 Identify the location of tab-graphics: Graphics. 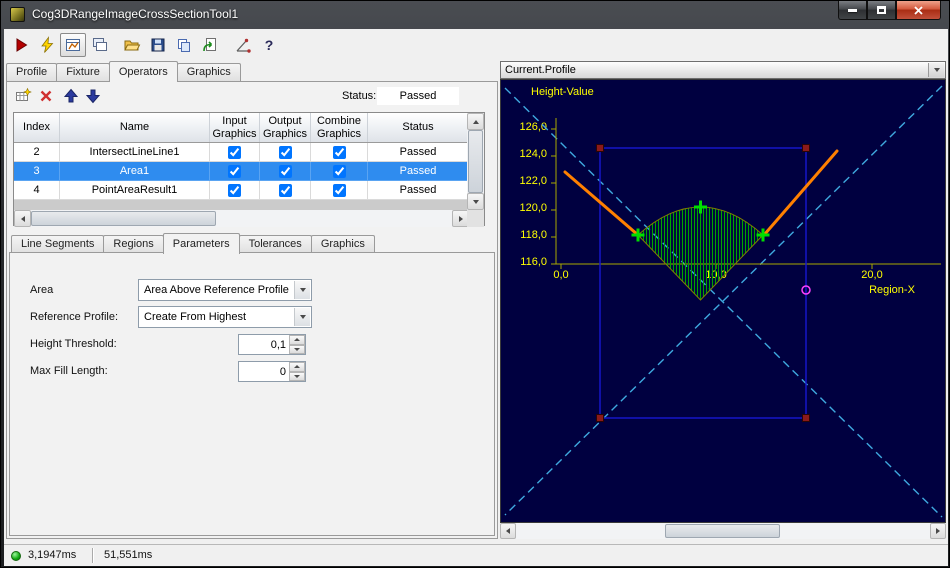
(208, 72).